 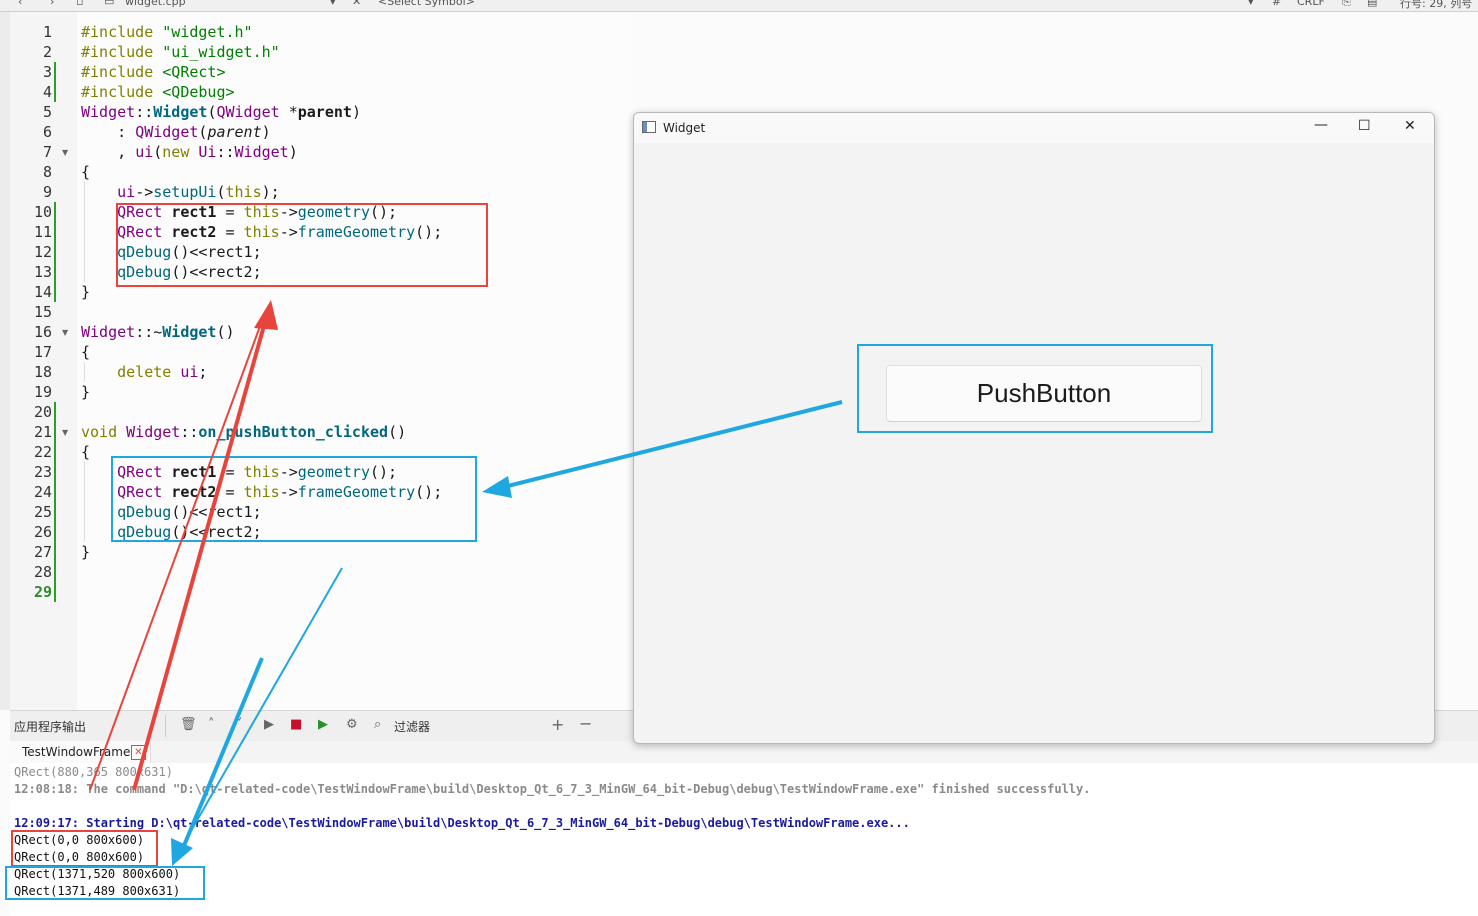 What do you see at coordinates (5, 361) in the screenshot?
I see `editor-left-strip` at bounding box center [5, 361].